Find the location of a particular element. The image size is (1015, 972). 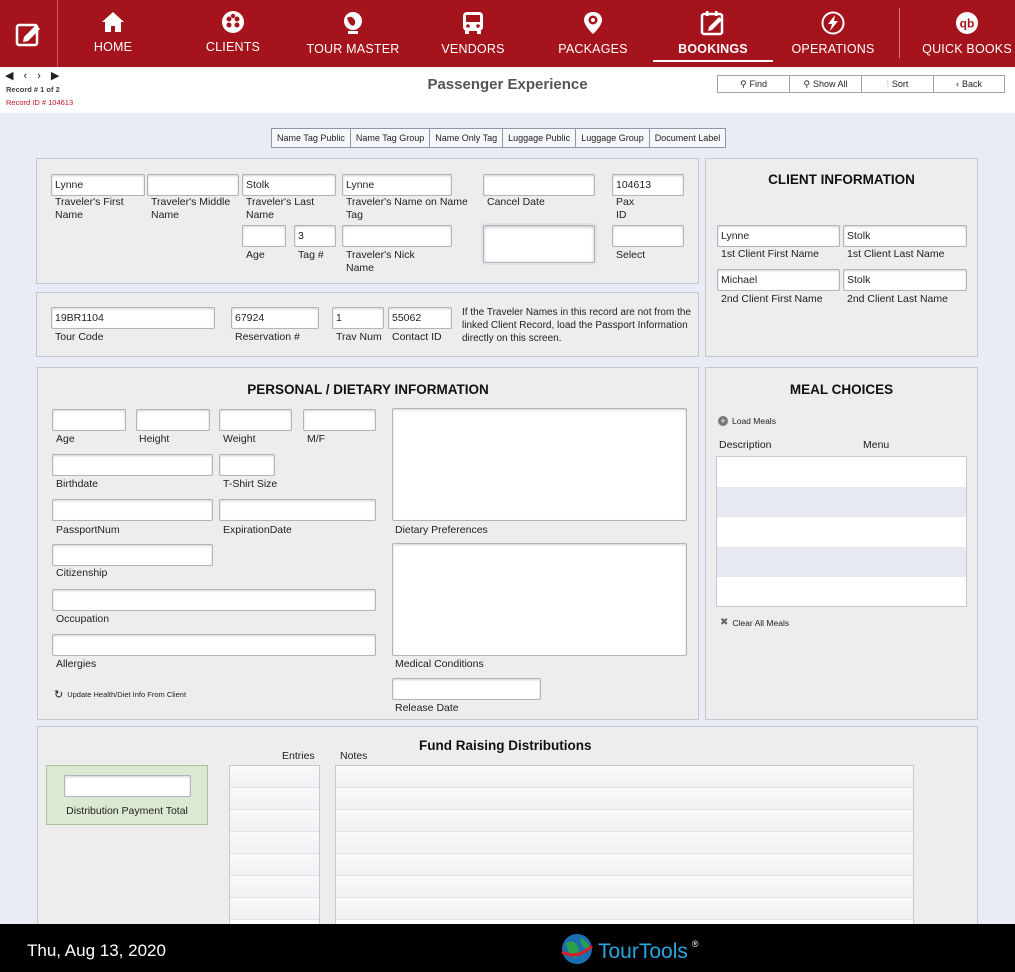

sort-label: Sort is located at coordinates (900, 84).